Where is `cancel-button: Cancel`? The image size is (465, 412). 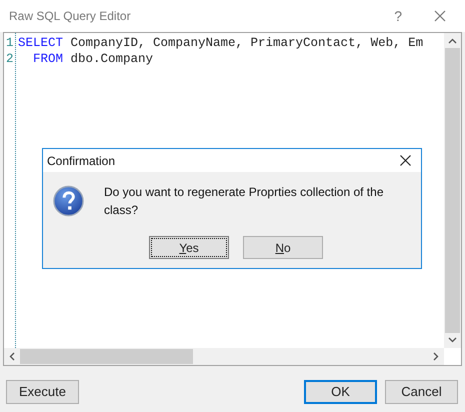 cancel-button: Cancel is located at coordinates (421, 392).